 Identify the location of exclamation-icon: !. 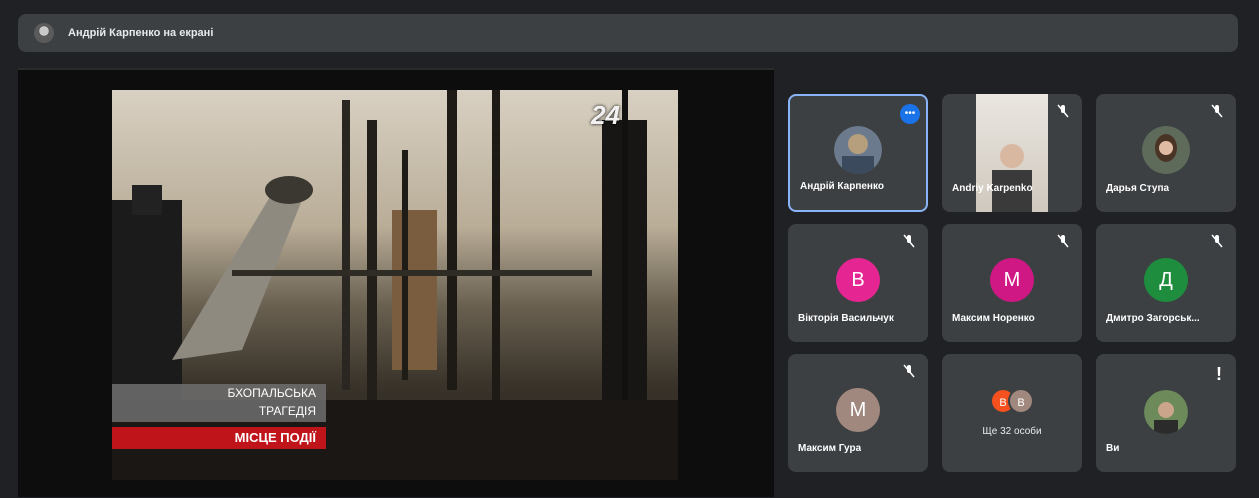
(1219, 374).